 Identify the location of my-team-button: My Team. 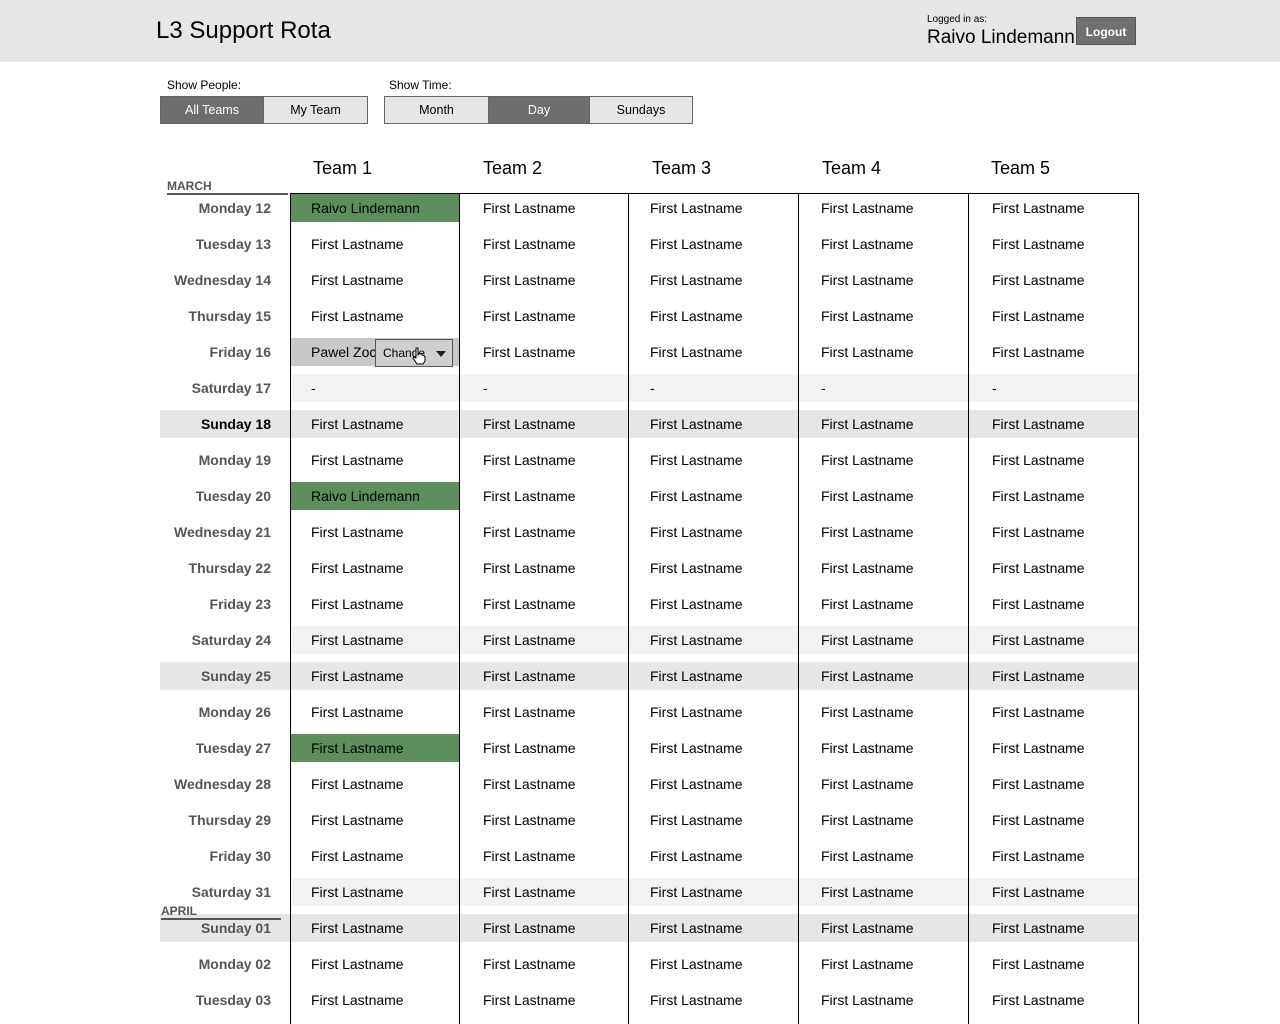
(315, 110).